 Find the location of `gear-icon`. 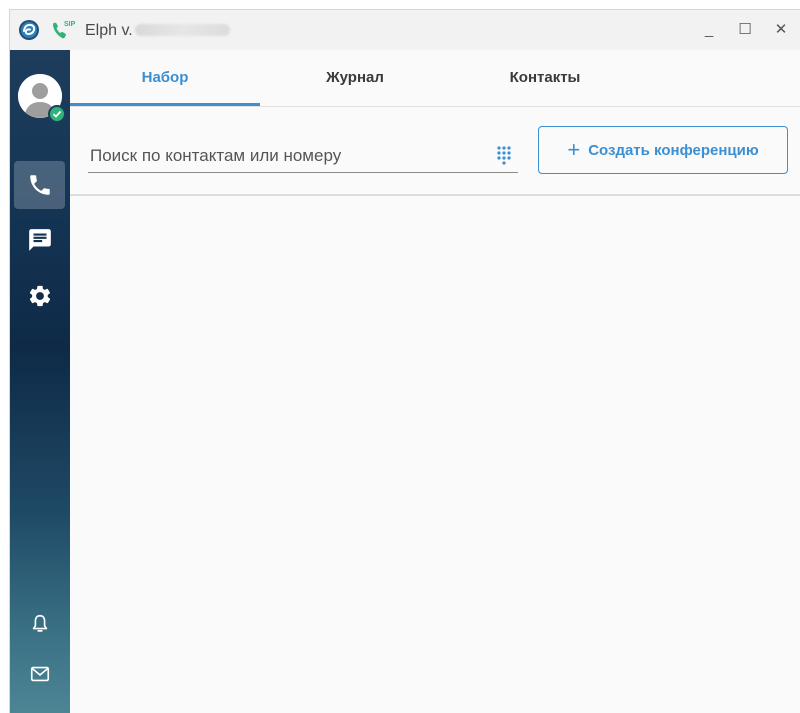

gear-icon is located at coordinates (40, 296).